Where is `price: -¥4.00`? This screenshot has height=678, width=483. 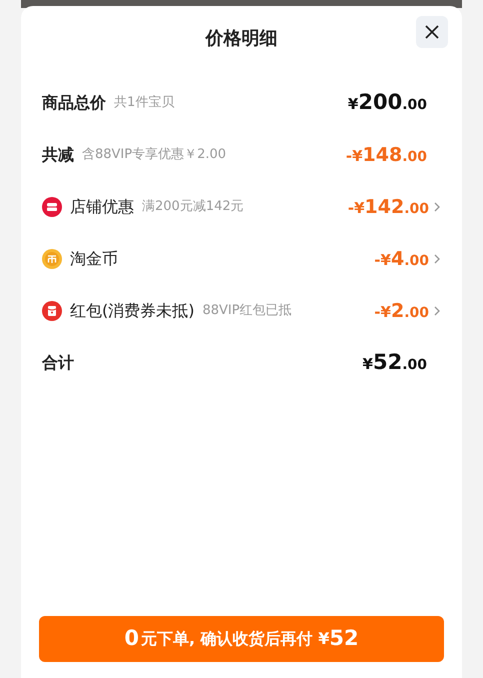
price: -¥4.00 is located at coordinates (401, 259).